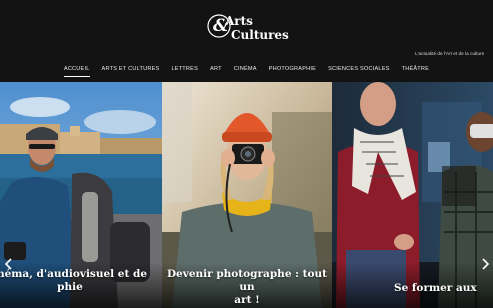 The height and width of the screenshot is (308, 493). What do you see at coordinates (450, 53) in the screenshot?
I see `site-tagline: L'actualité de l'Art et de la culture` at bounding box center [450, 53].